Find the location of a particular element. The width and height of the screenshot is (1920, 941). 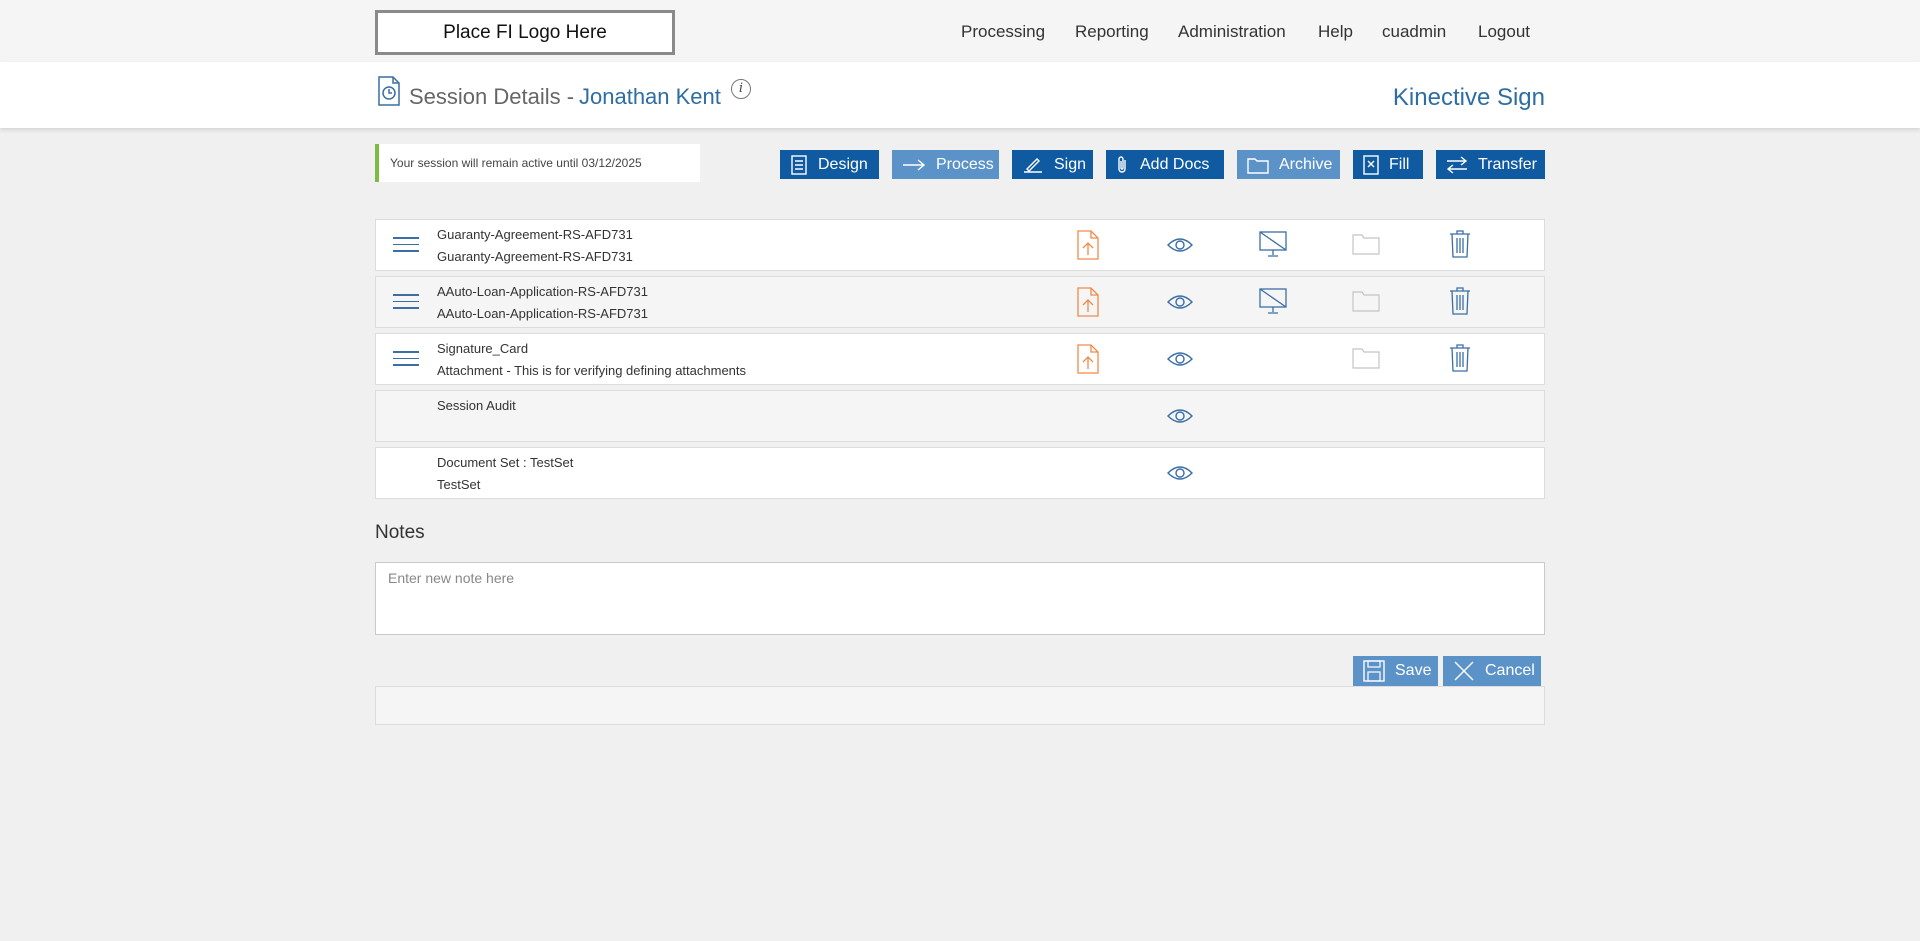

nav-logout: Logout is located at coordinates (1504, 32).